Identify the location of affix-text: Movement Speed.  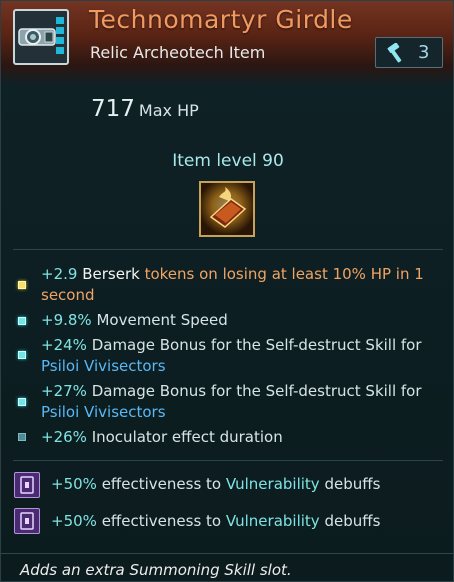
(162, 320).